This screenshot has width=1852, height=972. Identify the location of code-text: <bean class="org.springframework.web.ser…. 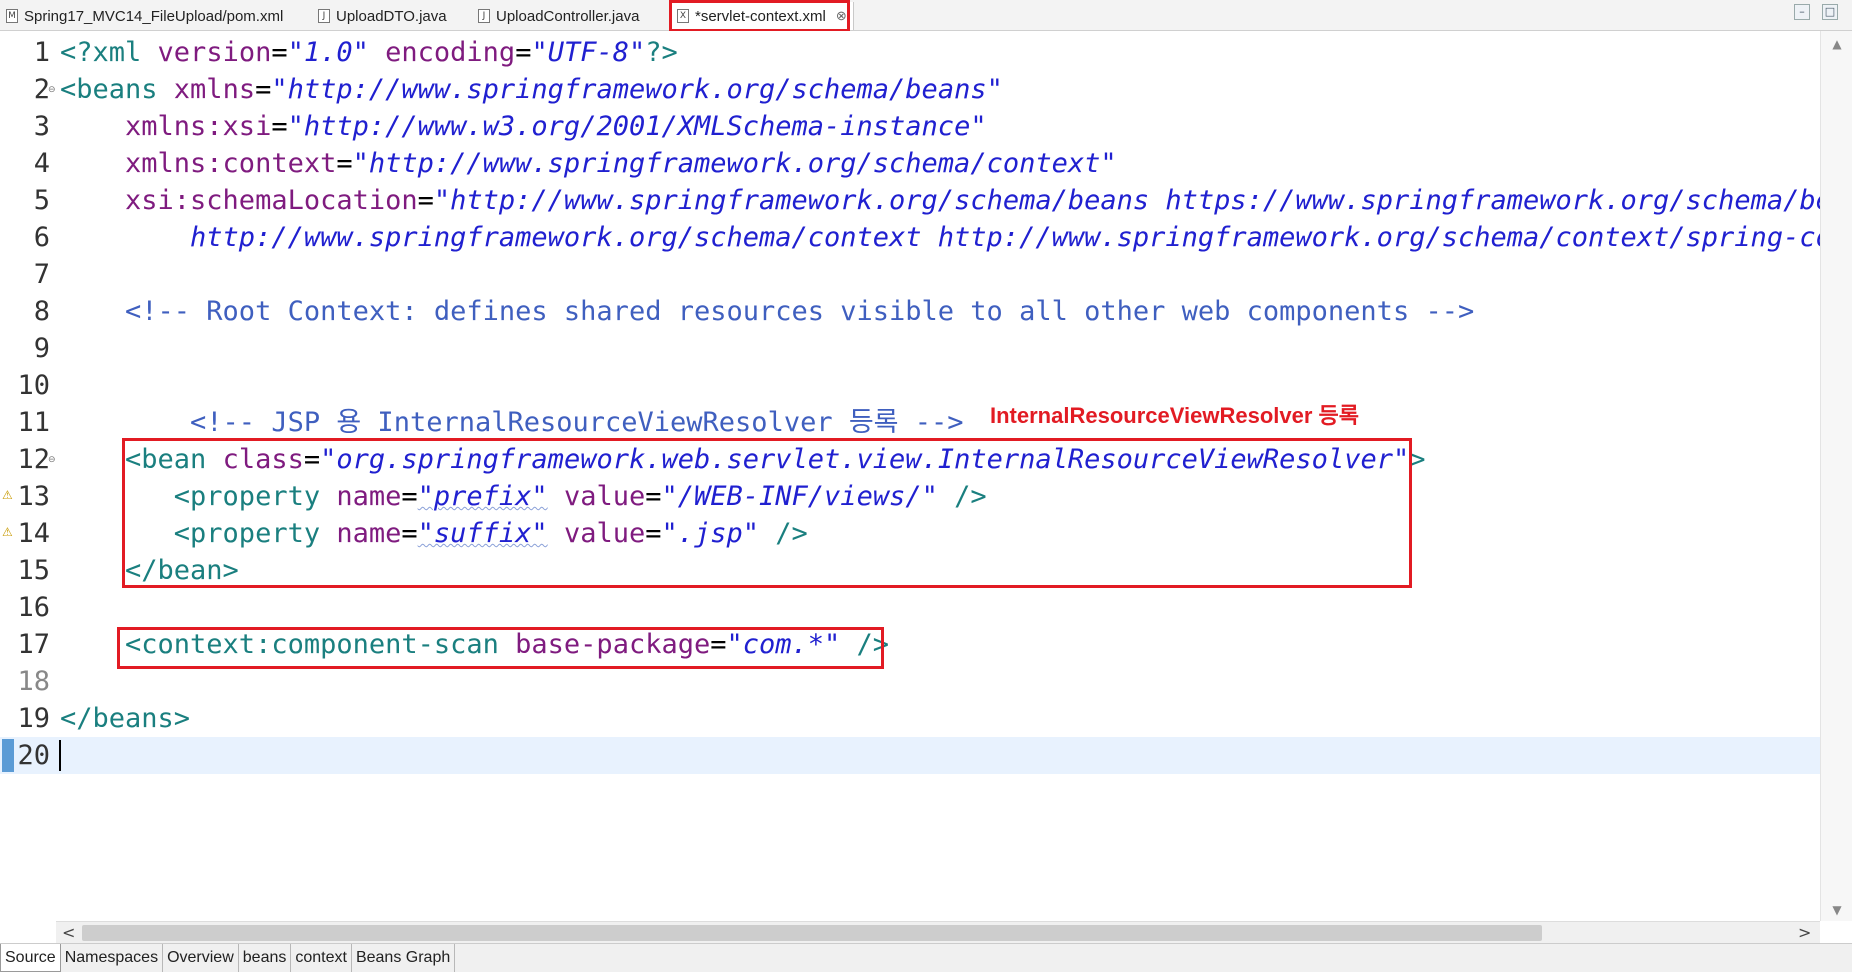
(743, 459).